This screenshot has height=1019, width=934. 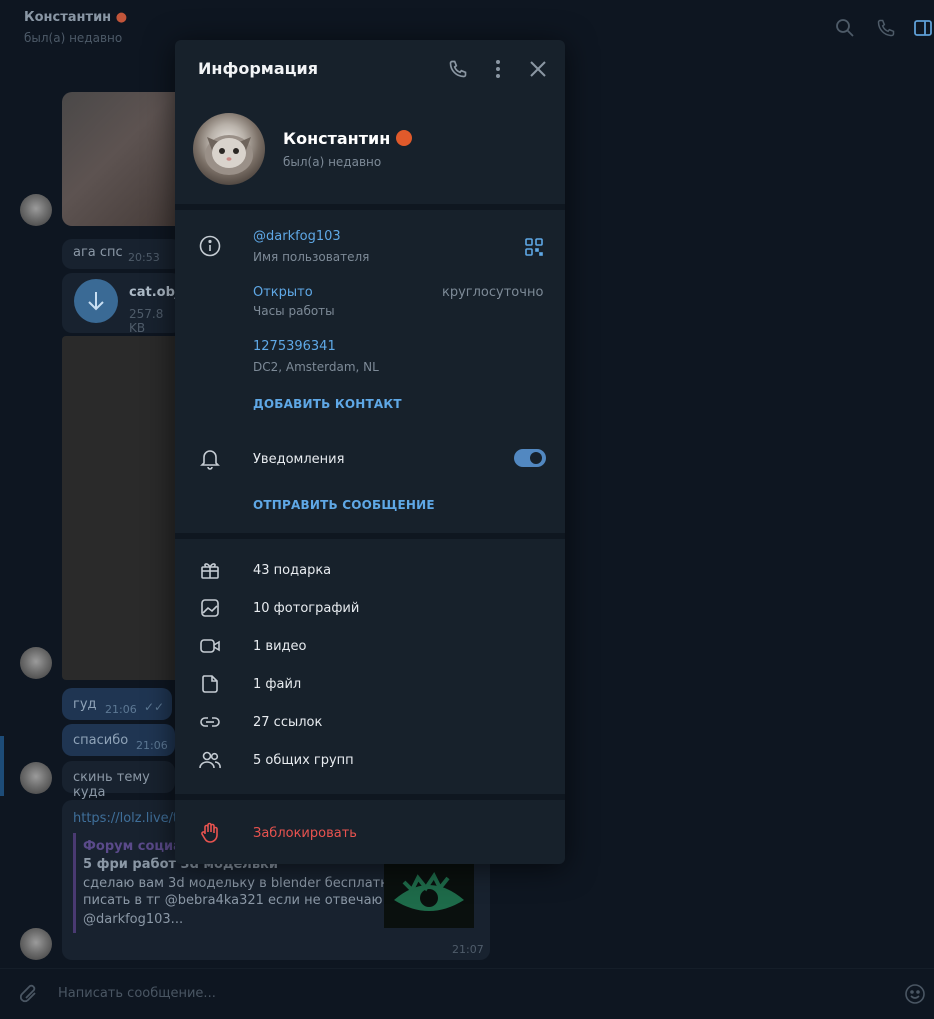 I want to click on toggle-knob, so click(x=536, y=458).